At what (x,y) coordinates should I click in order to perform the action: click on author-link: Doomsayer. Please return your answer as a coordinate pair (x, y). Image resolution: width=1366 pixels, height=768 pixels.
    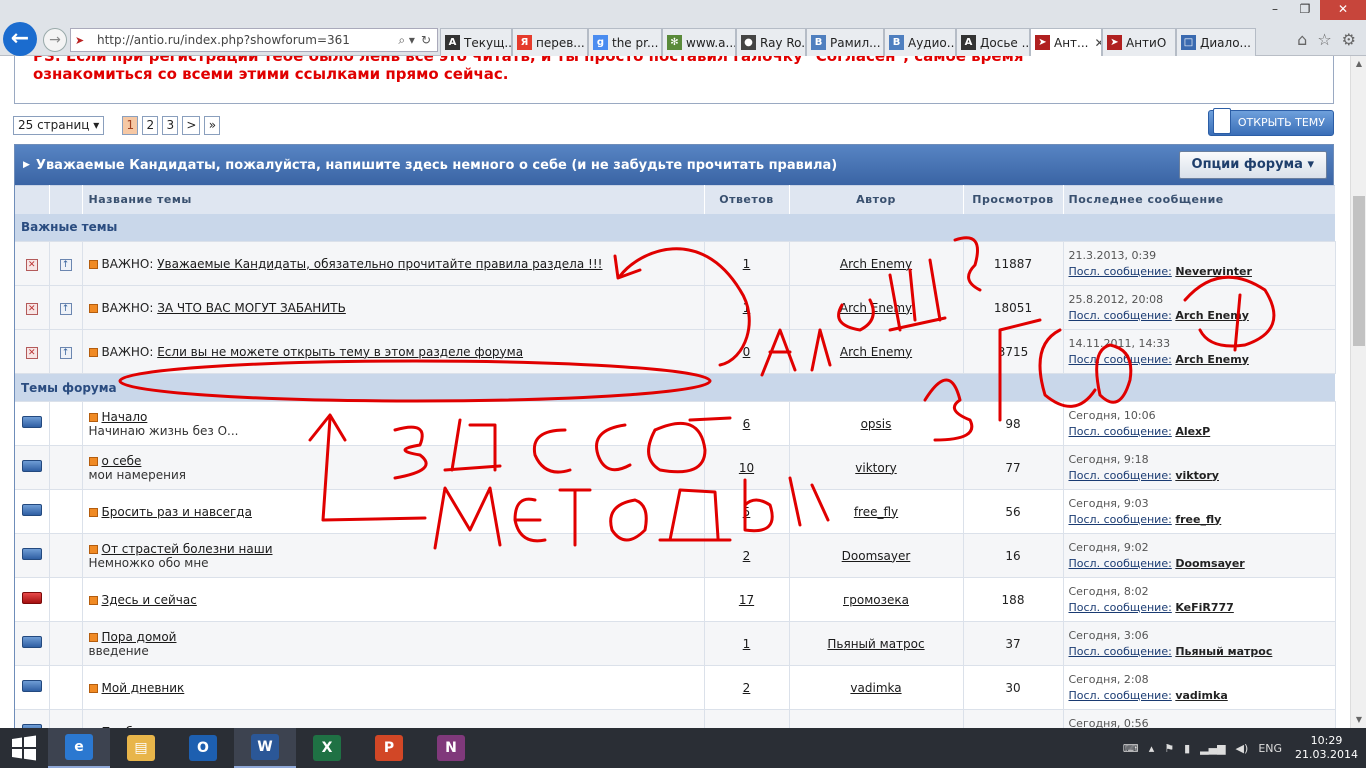
    Looking at the image, I should click on (876, 556).